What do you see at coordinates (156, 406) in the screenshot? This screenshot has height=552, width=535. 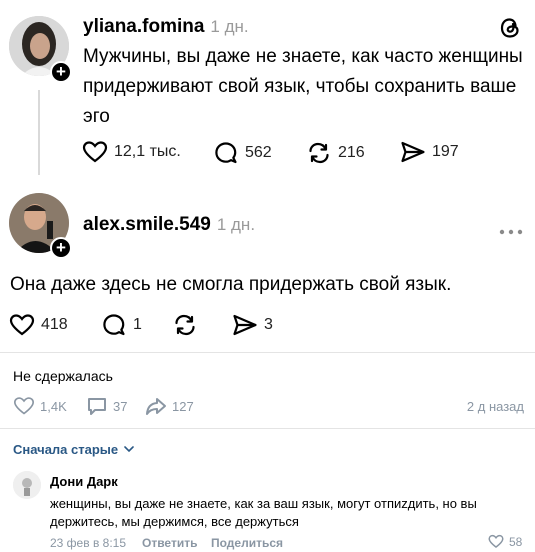 I see `share-arrow-icon` at bounding box center [156, 406].